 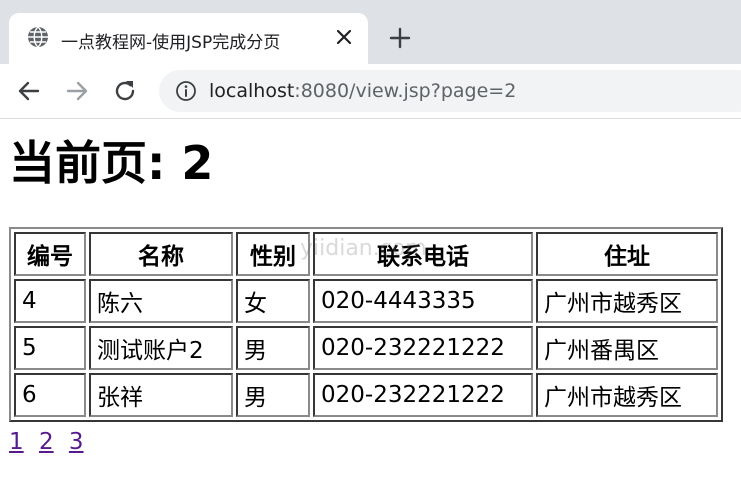 What do you see at coordinates (77, 91) in the screenshot?
I see `arrow-right-icon` at bounding box center [77, 91].